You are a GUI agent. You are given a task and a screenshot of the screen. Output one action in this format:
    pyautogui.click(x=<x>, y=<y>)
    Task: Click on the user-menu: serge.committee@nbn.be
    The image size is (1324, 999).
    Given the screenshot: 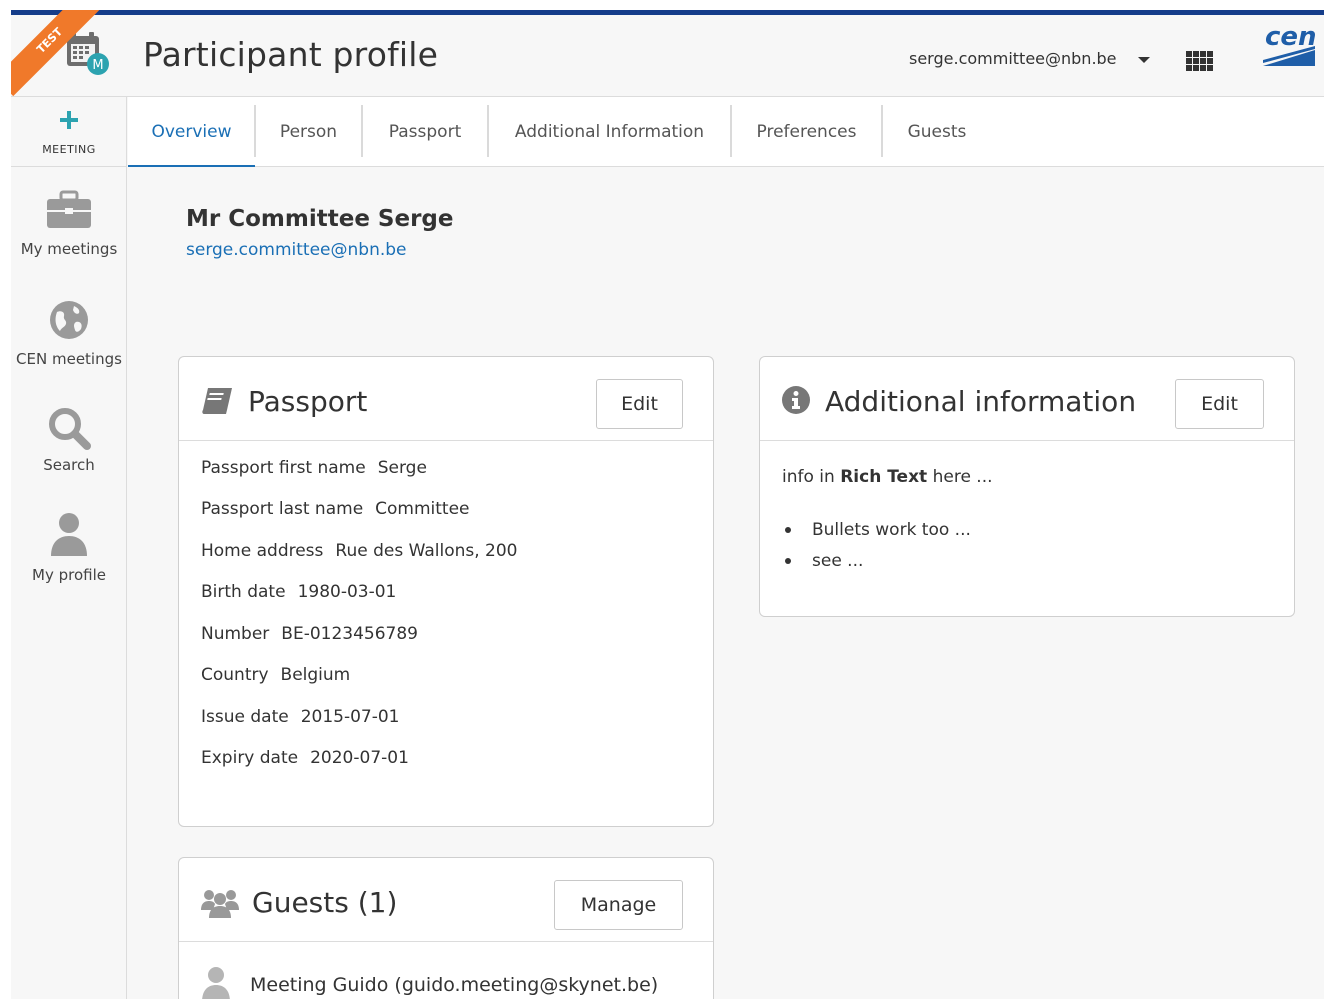 What is the action you would take?
    pyautogui.click(x=1013, y=58)
    